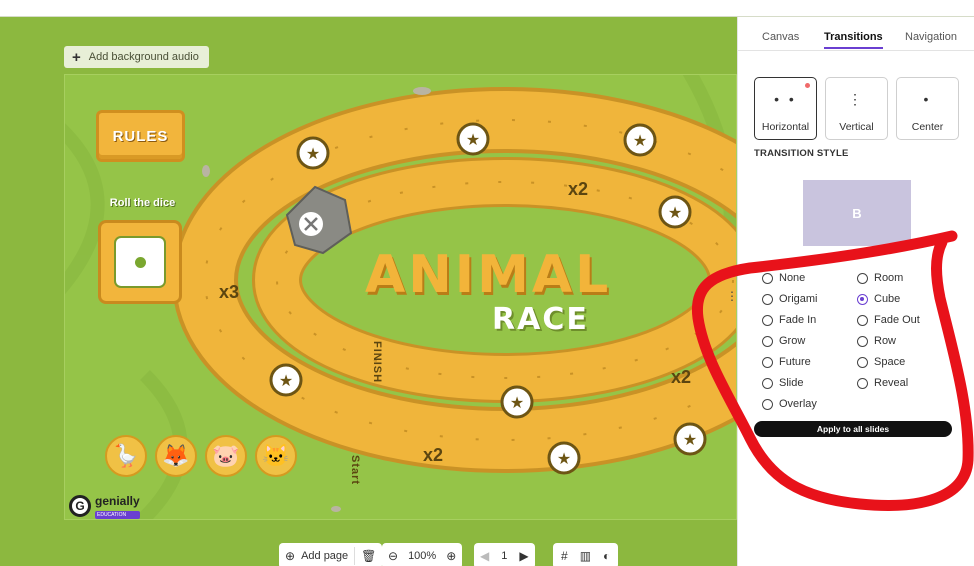 The height and width of the screenshot is (566, 974). What do you see at coordinates (488, 275) in the screenshot?
I see `game-title: ANIMAL` at bounding box center [488, 275].